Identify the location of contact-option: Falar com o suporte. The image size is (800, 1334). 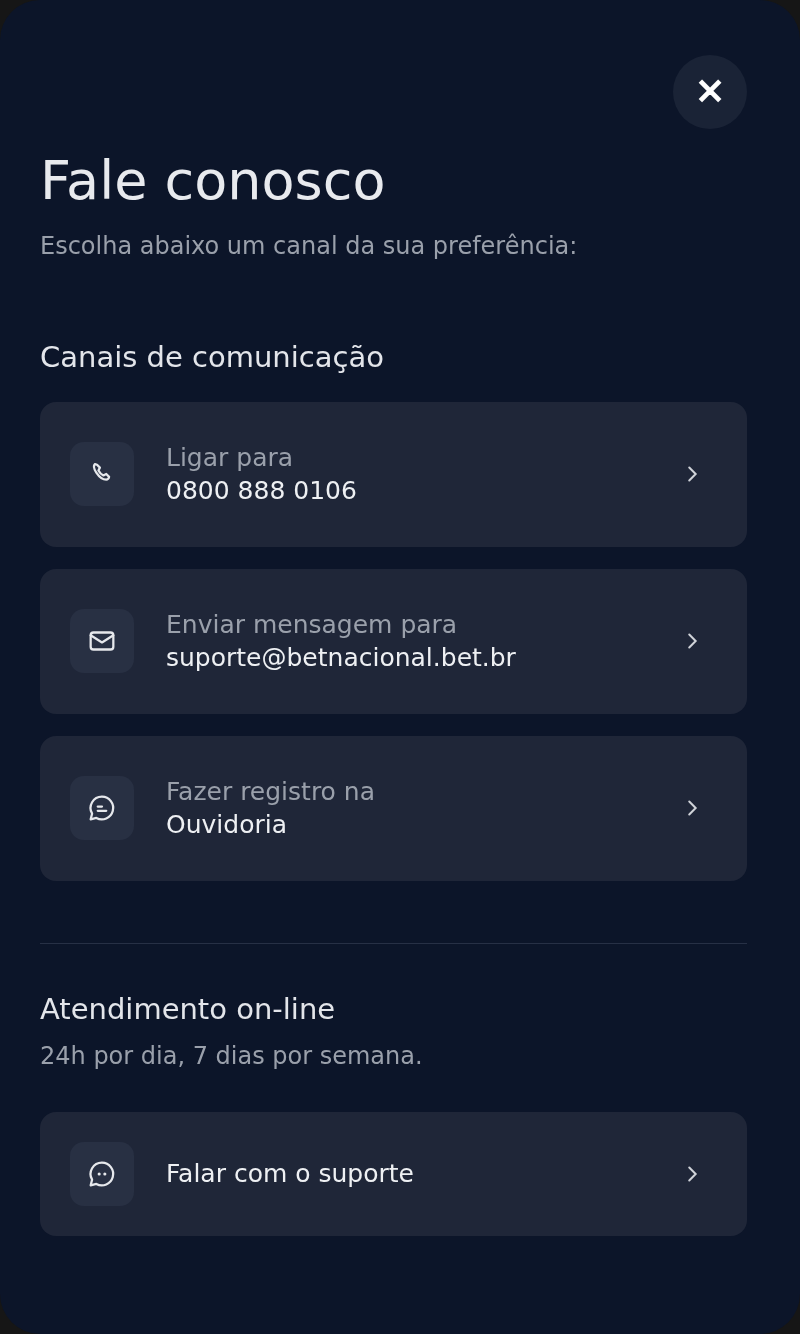
(393, 1173).